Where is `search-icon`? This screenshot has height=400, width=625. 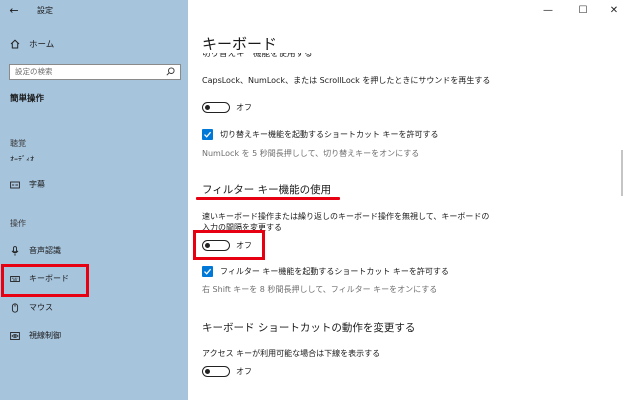
search-icon is located at coordinates (170, 71).